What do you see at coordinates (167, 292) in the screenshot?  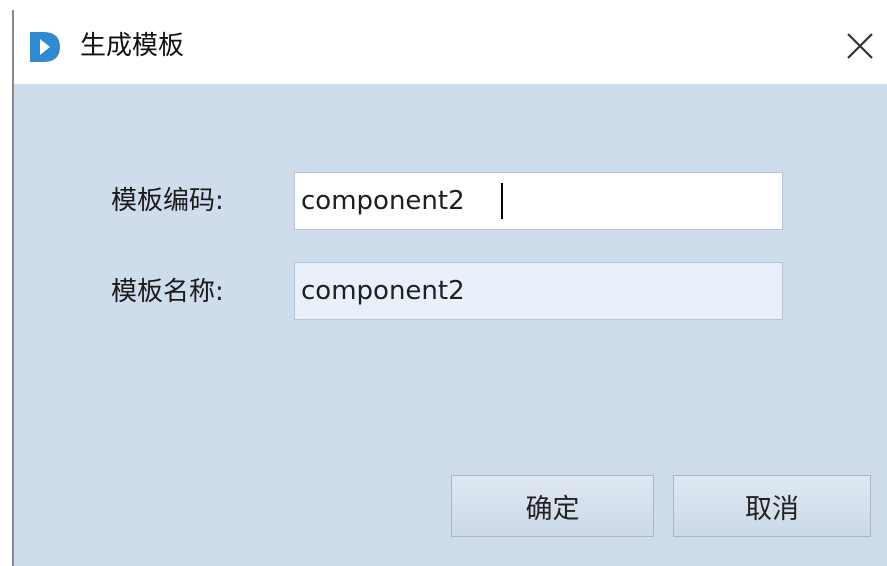 I see `template-name-label: 模板名称:` at bounding box center [167, 292].